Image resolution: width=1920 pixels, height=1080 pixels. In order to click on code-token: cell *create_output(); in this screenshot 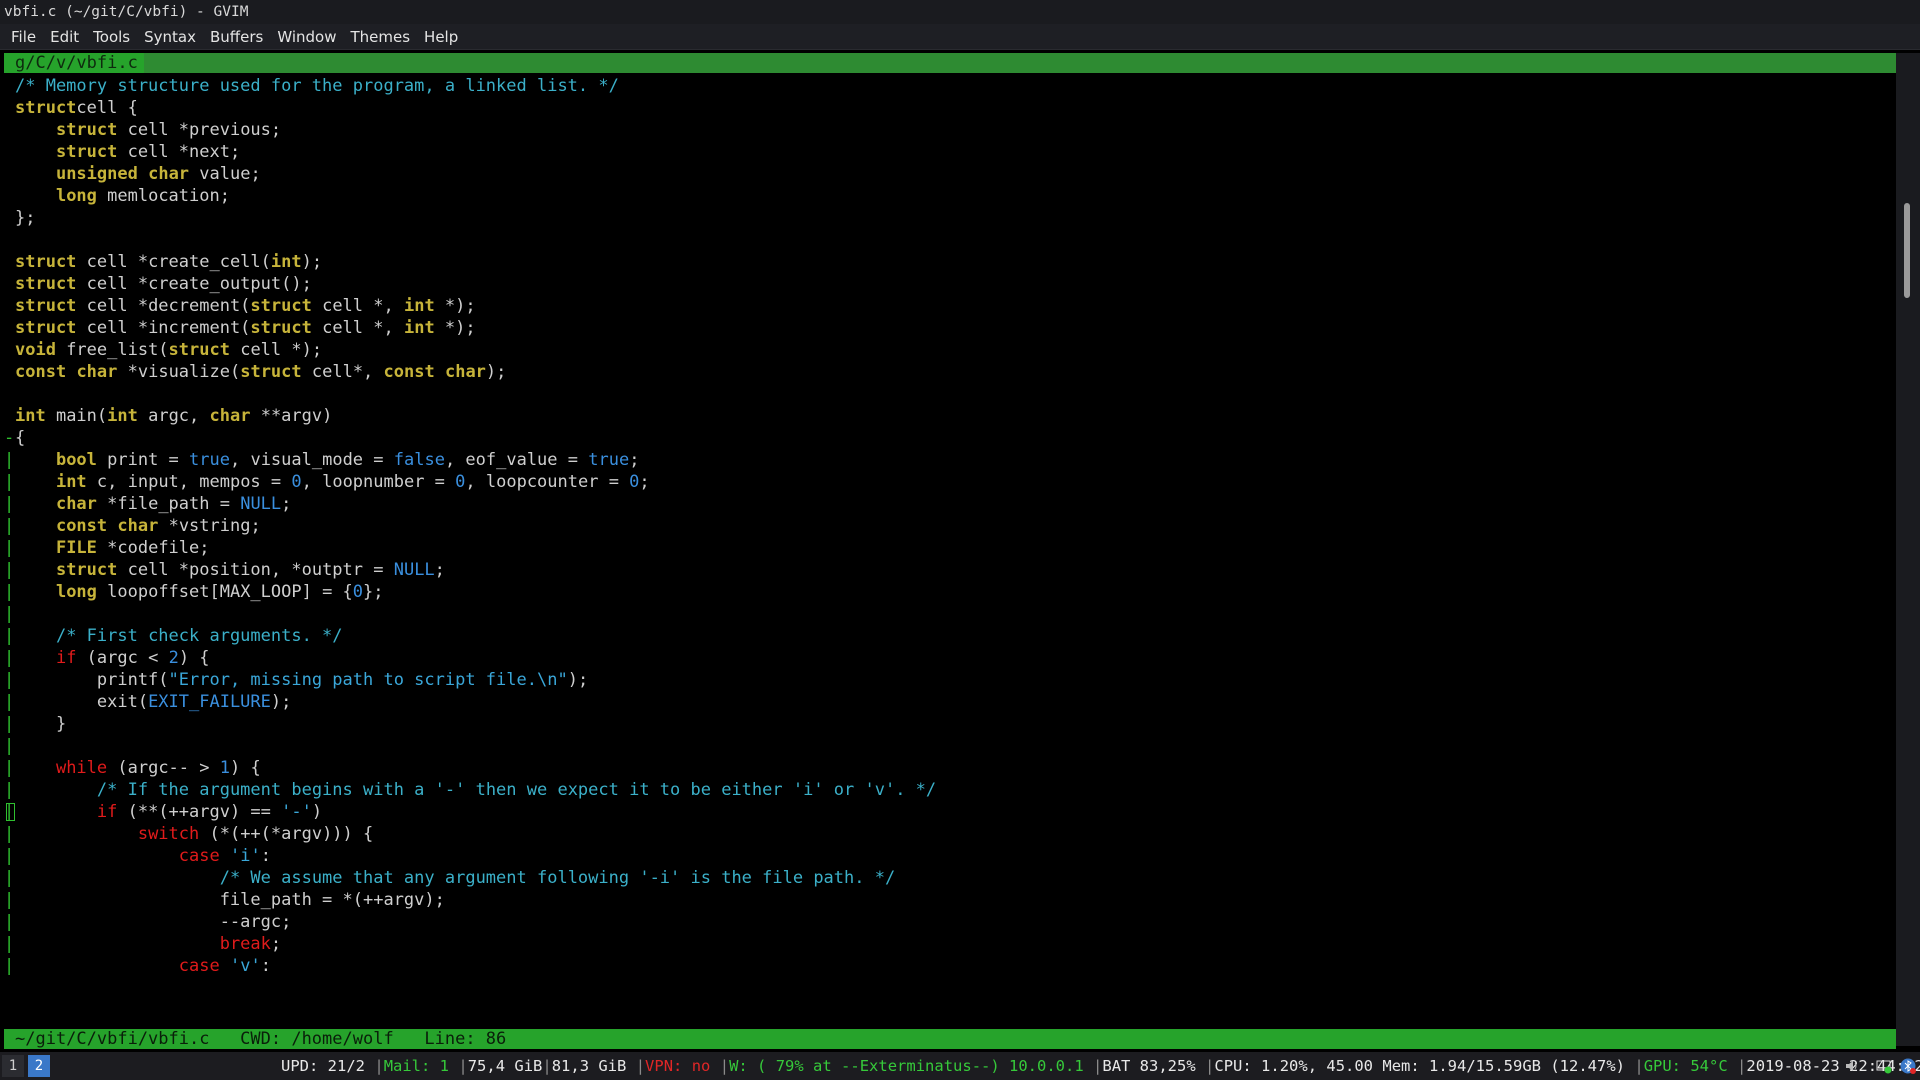, I will do `click(194, 284)`.